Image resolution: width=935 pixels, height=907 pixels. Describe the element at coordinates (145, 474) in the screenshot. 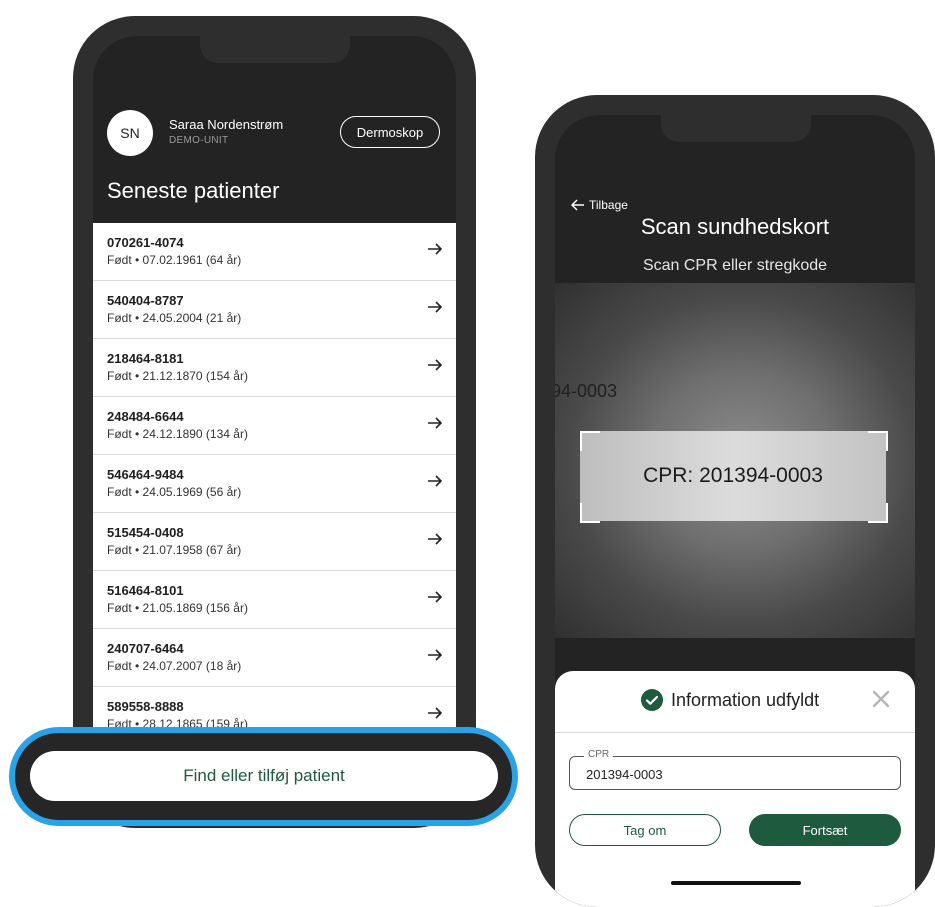

I see `patient-cpr: 546464-9484` at that location.